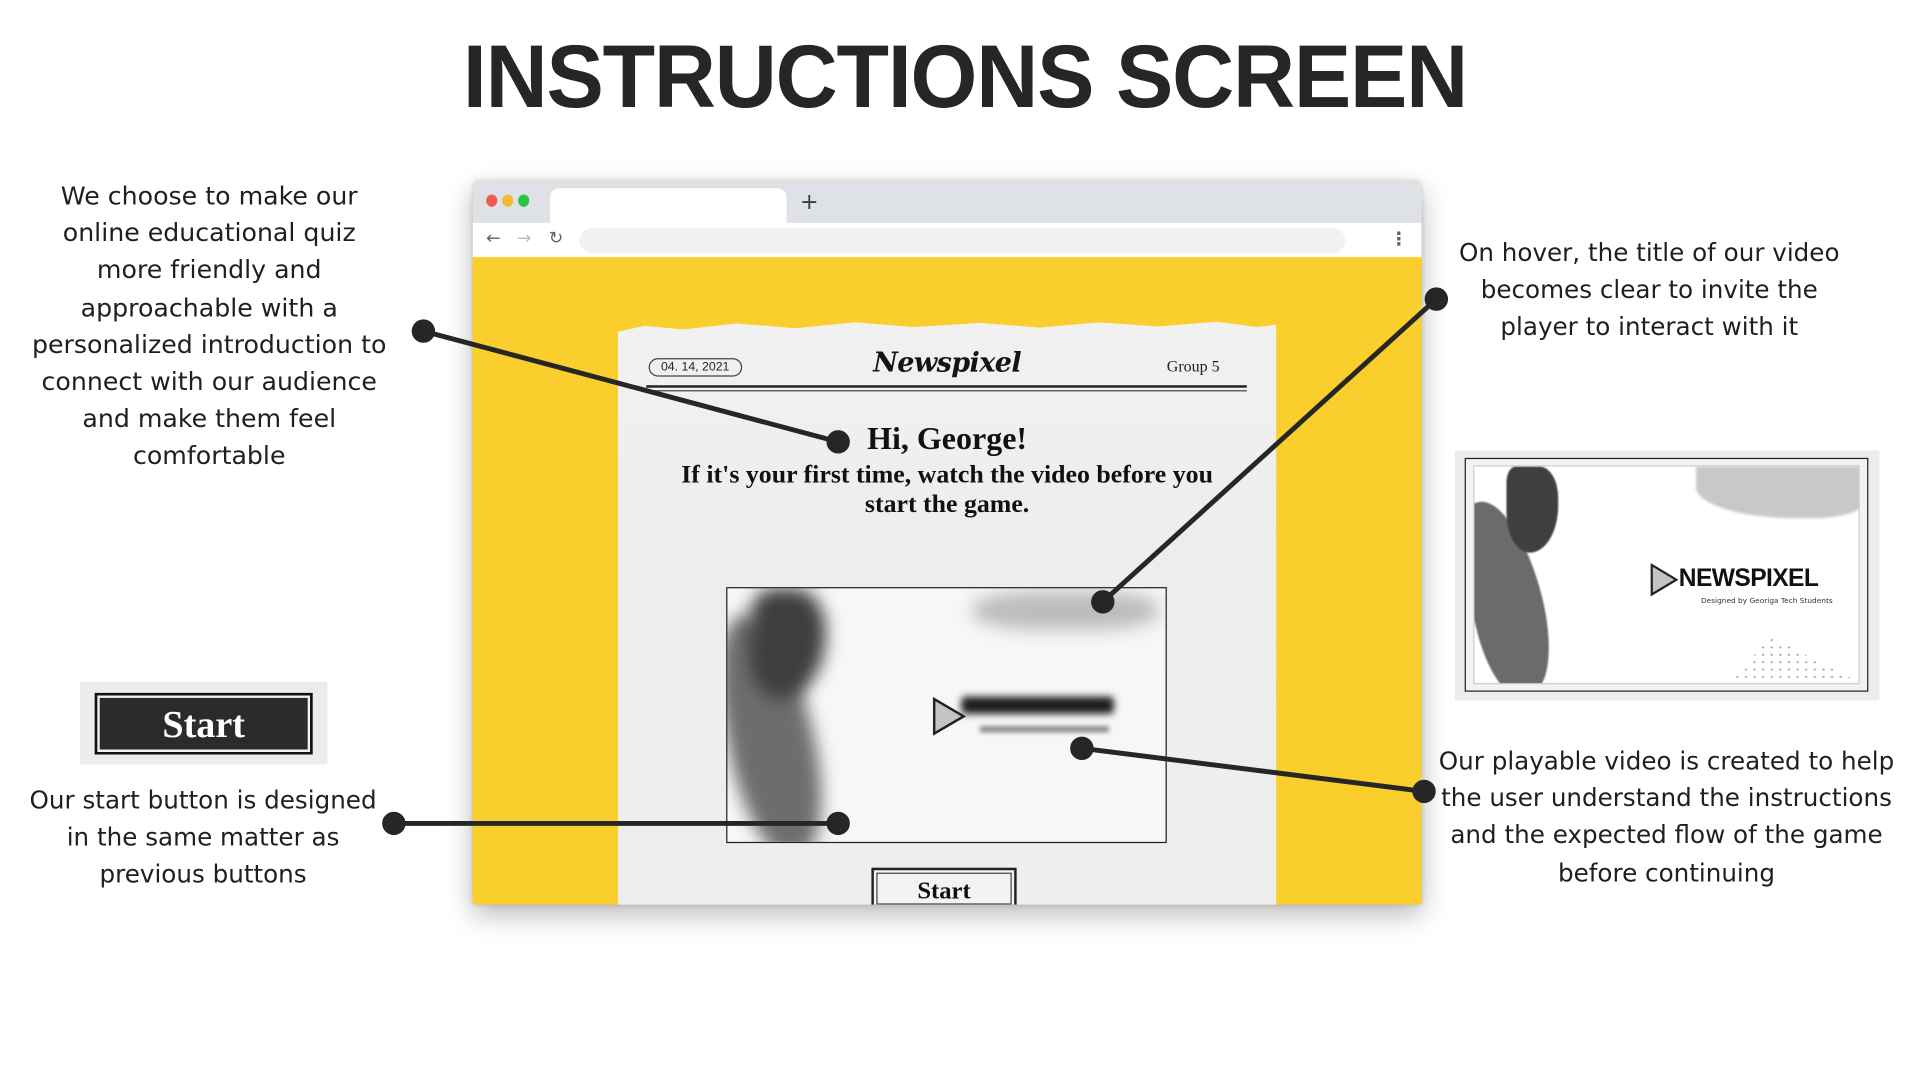 The image size is (1920, 1081). Describe the element at coordinates (947, 438) in the screenshot. I see `greeting-heading: Hi, George!` at that location.